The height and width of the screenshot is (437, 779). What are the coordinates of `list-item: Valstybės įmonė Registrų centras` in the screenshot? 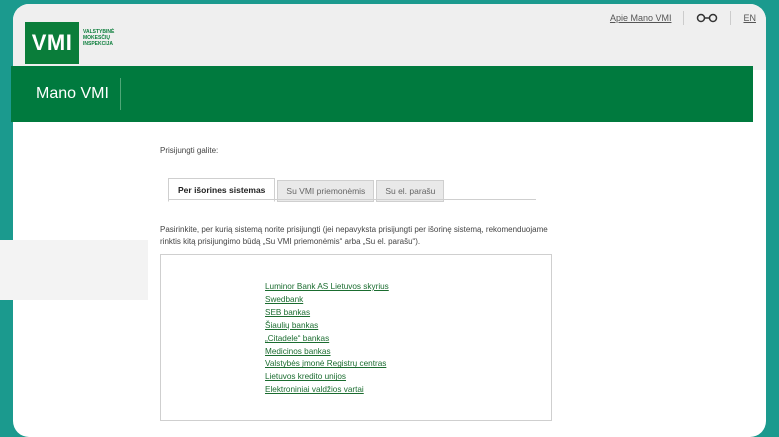 It's located at (327, 364).